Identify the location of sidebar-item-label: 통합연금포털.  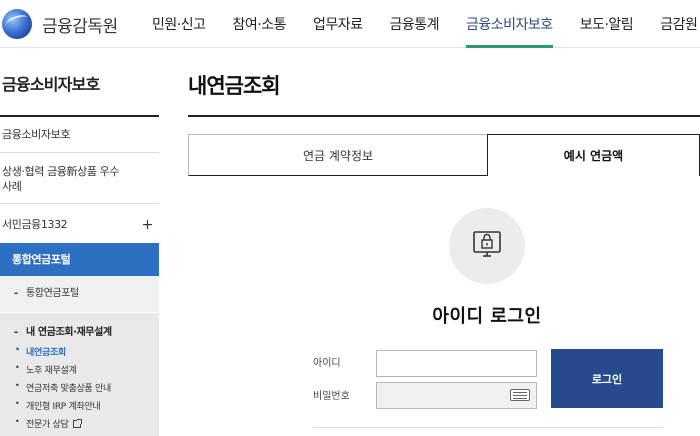
(52, 293).